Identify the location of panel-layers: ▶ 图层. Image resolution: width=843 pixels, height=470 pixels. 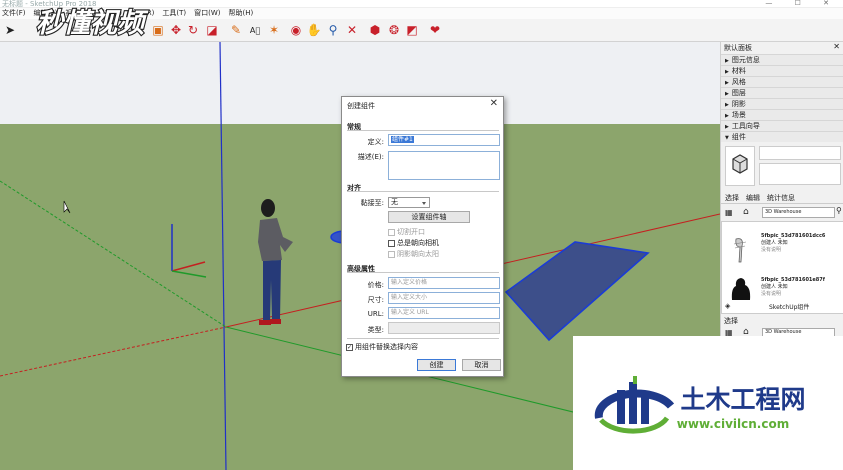
(782, 92).